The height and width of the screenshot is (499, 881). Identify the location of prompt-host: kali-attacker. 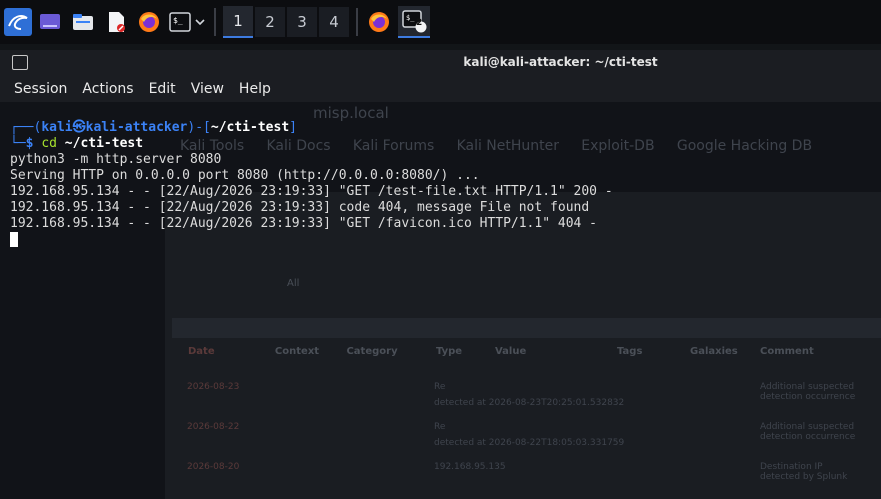
(136, 127).